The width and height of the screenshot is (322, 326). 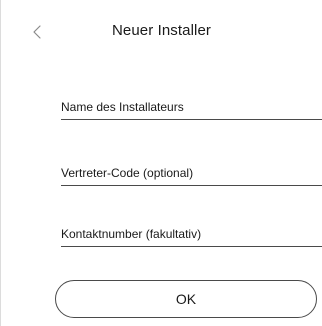 What do you see at coordinates (181, 173) in the screenshot?
I see `agent-code-input` at bounding box center [181, 173].